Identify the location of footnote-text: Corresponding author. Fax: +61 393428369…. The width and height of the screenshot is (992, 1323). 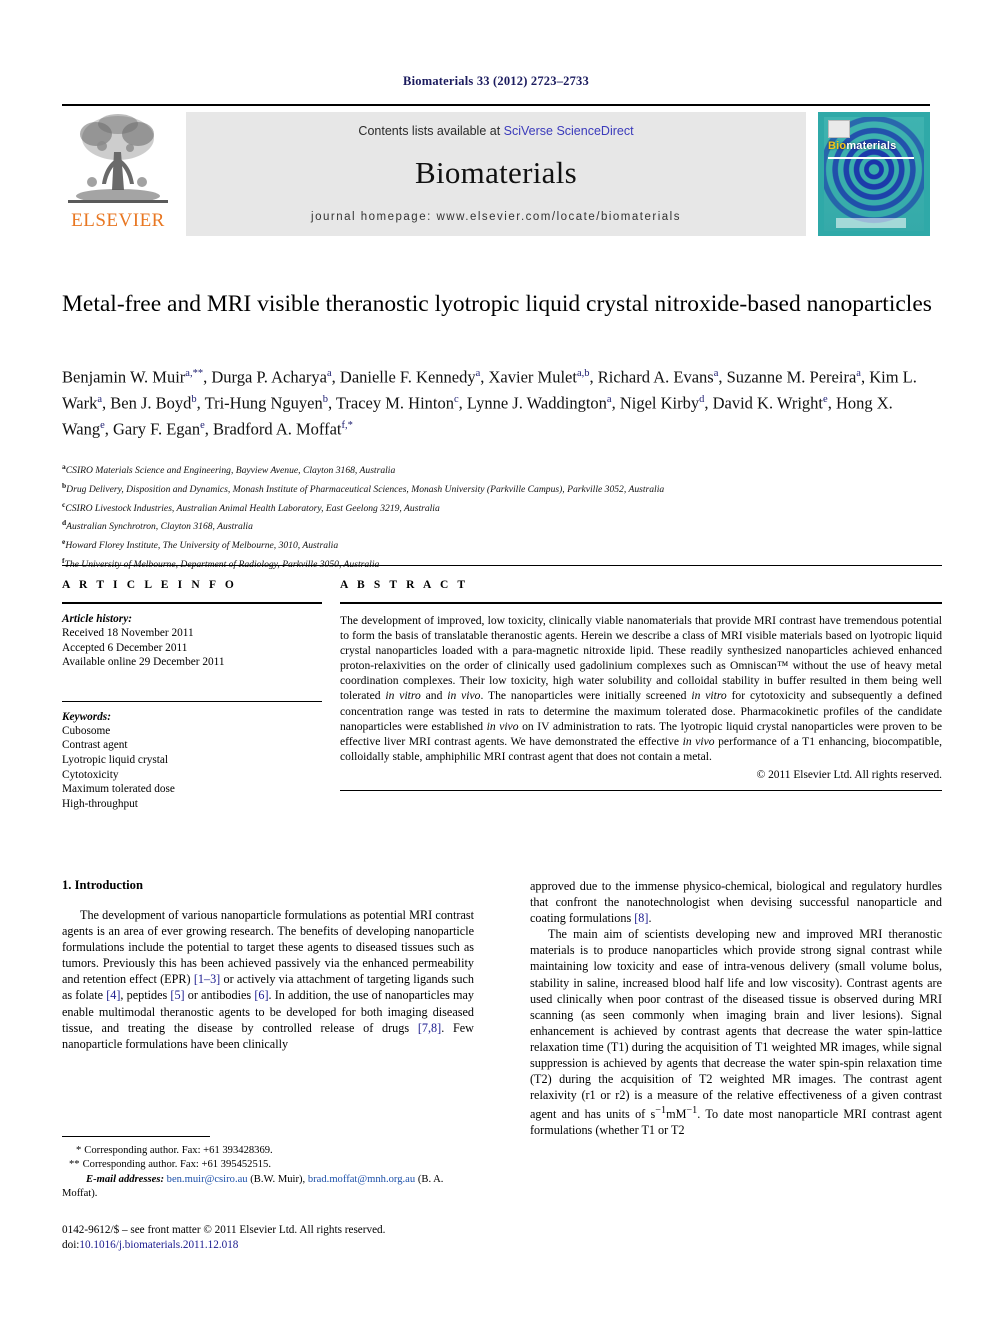
(178, 1150).